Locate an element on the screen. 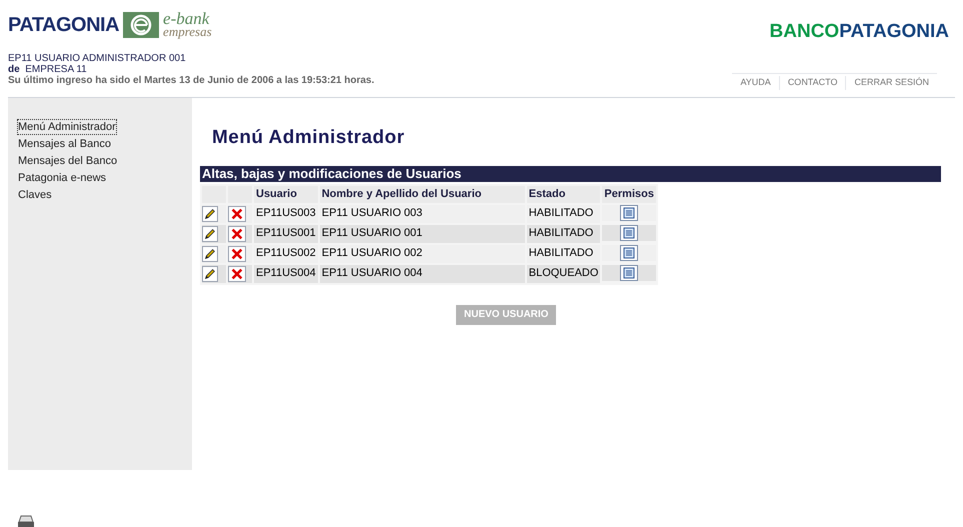  table-cell: EP11US002 is located at coordinates (286, 253).